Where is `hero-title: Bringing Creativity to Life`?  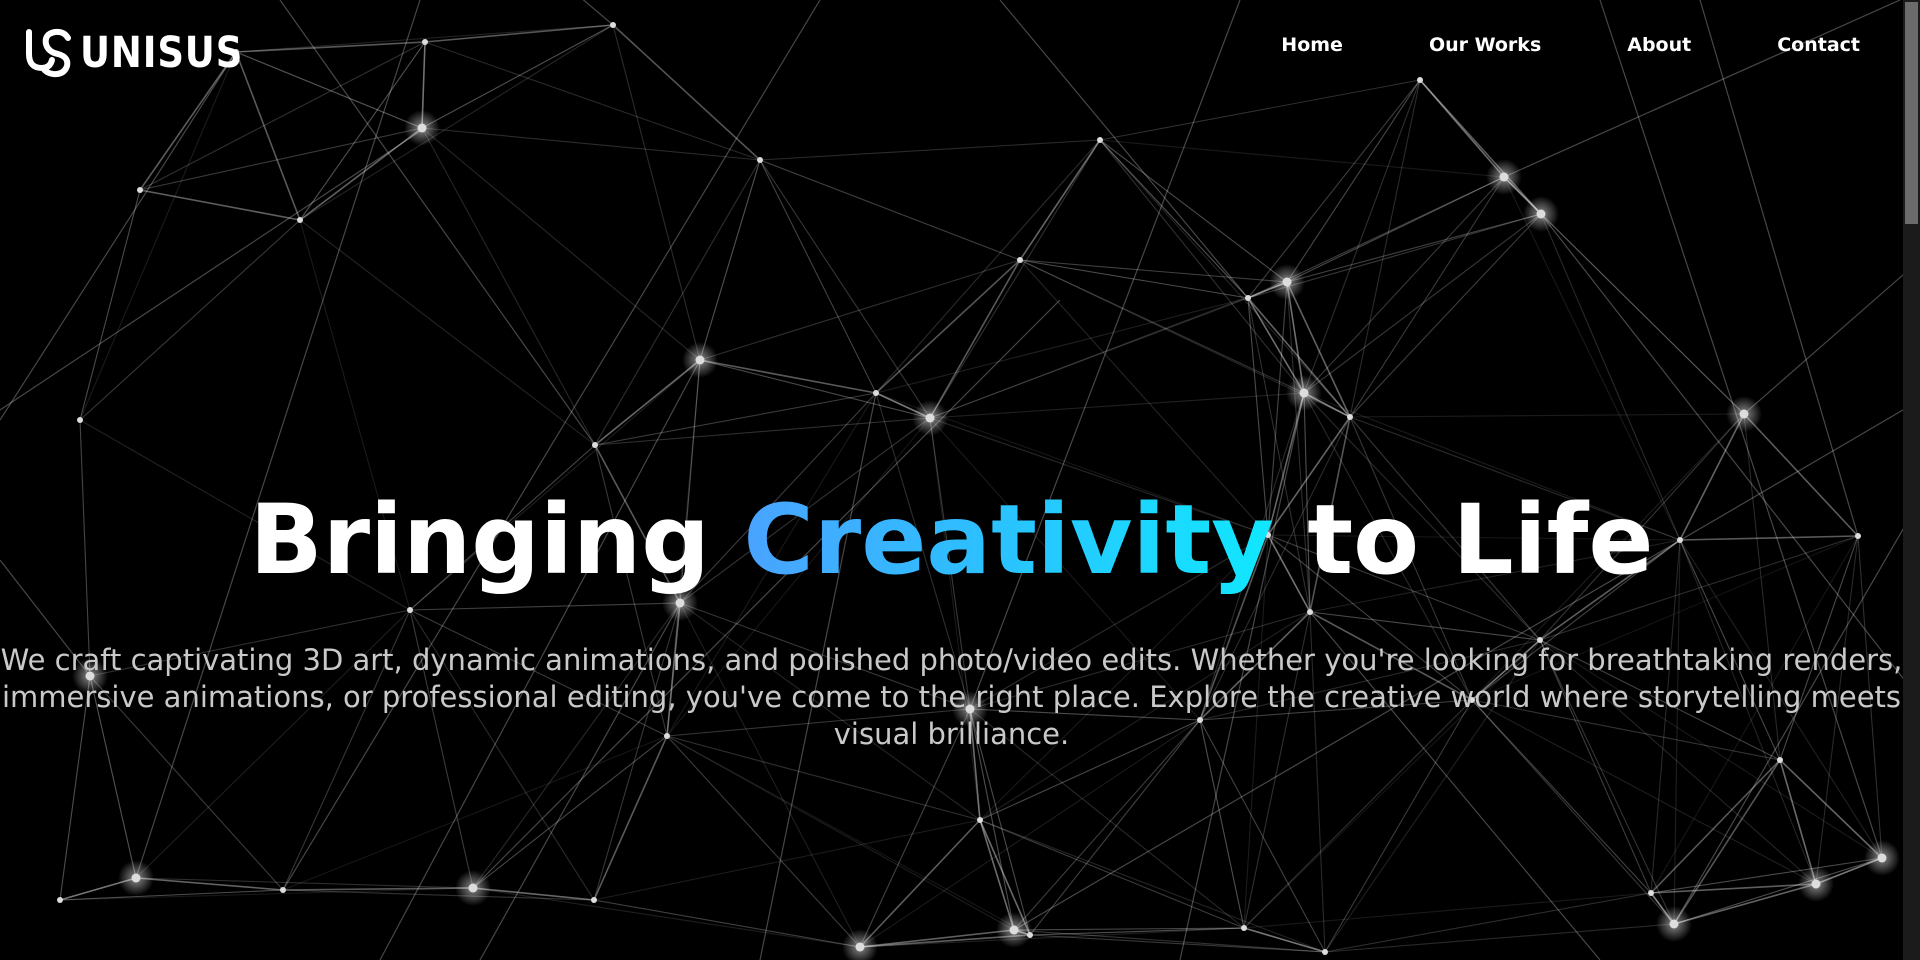 hero-title: Bringing Creativity to Life is located at coordinates (951, 540).